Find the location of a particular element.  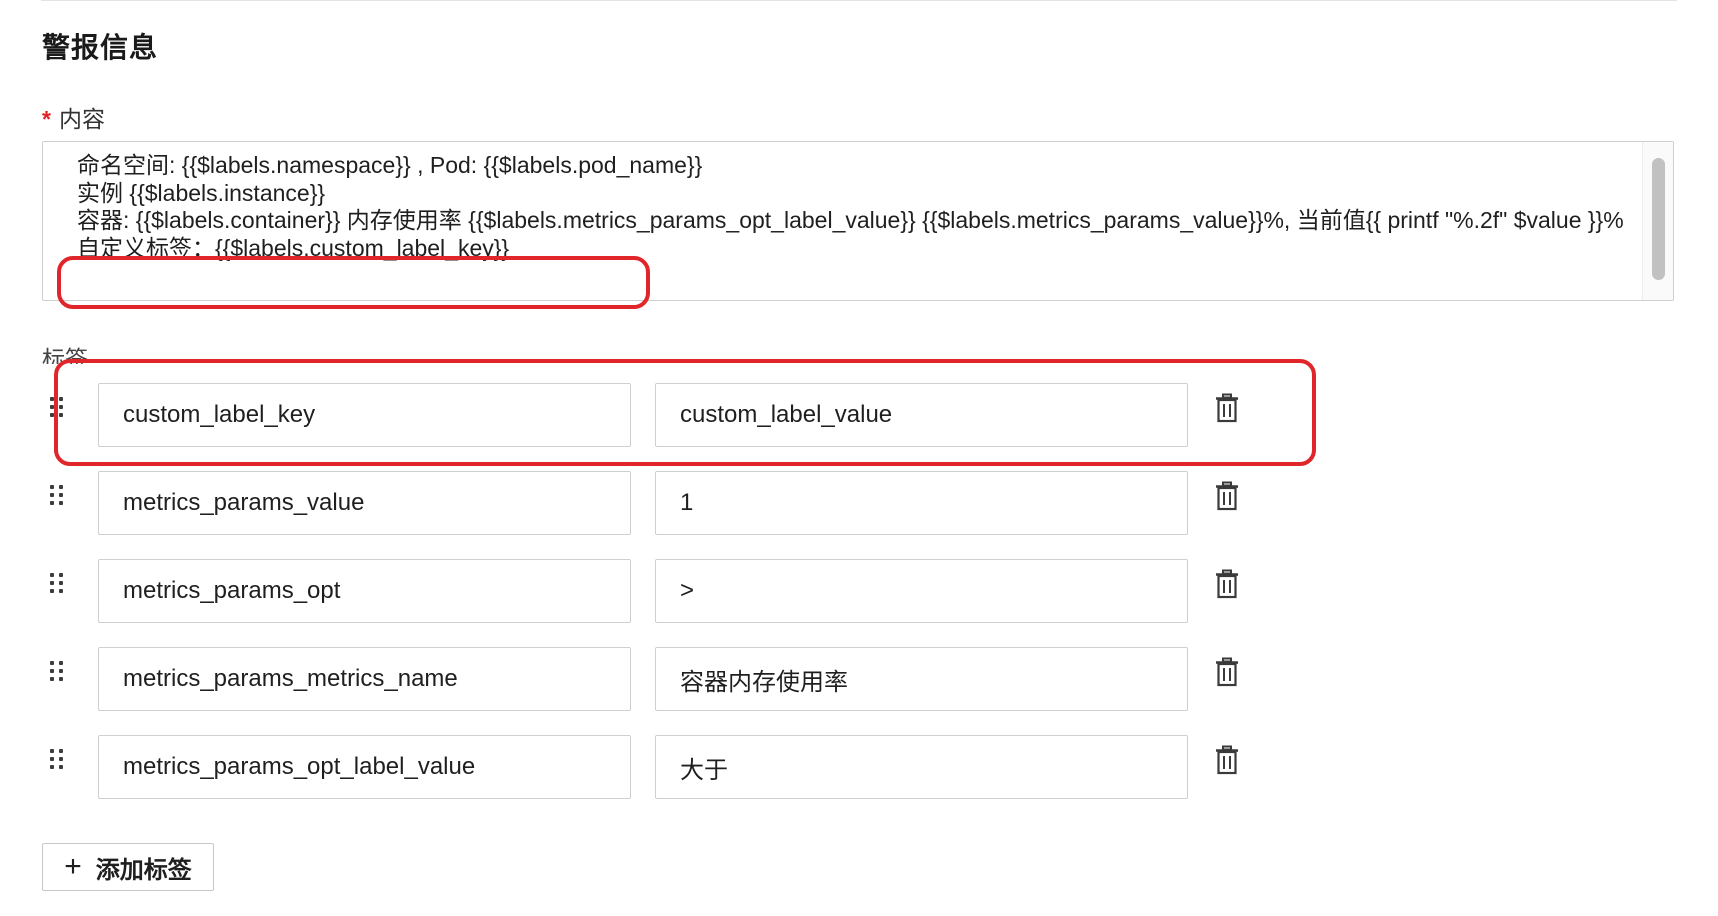

textarea-scrollbar is located at coordinates (1657, 221).